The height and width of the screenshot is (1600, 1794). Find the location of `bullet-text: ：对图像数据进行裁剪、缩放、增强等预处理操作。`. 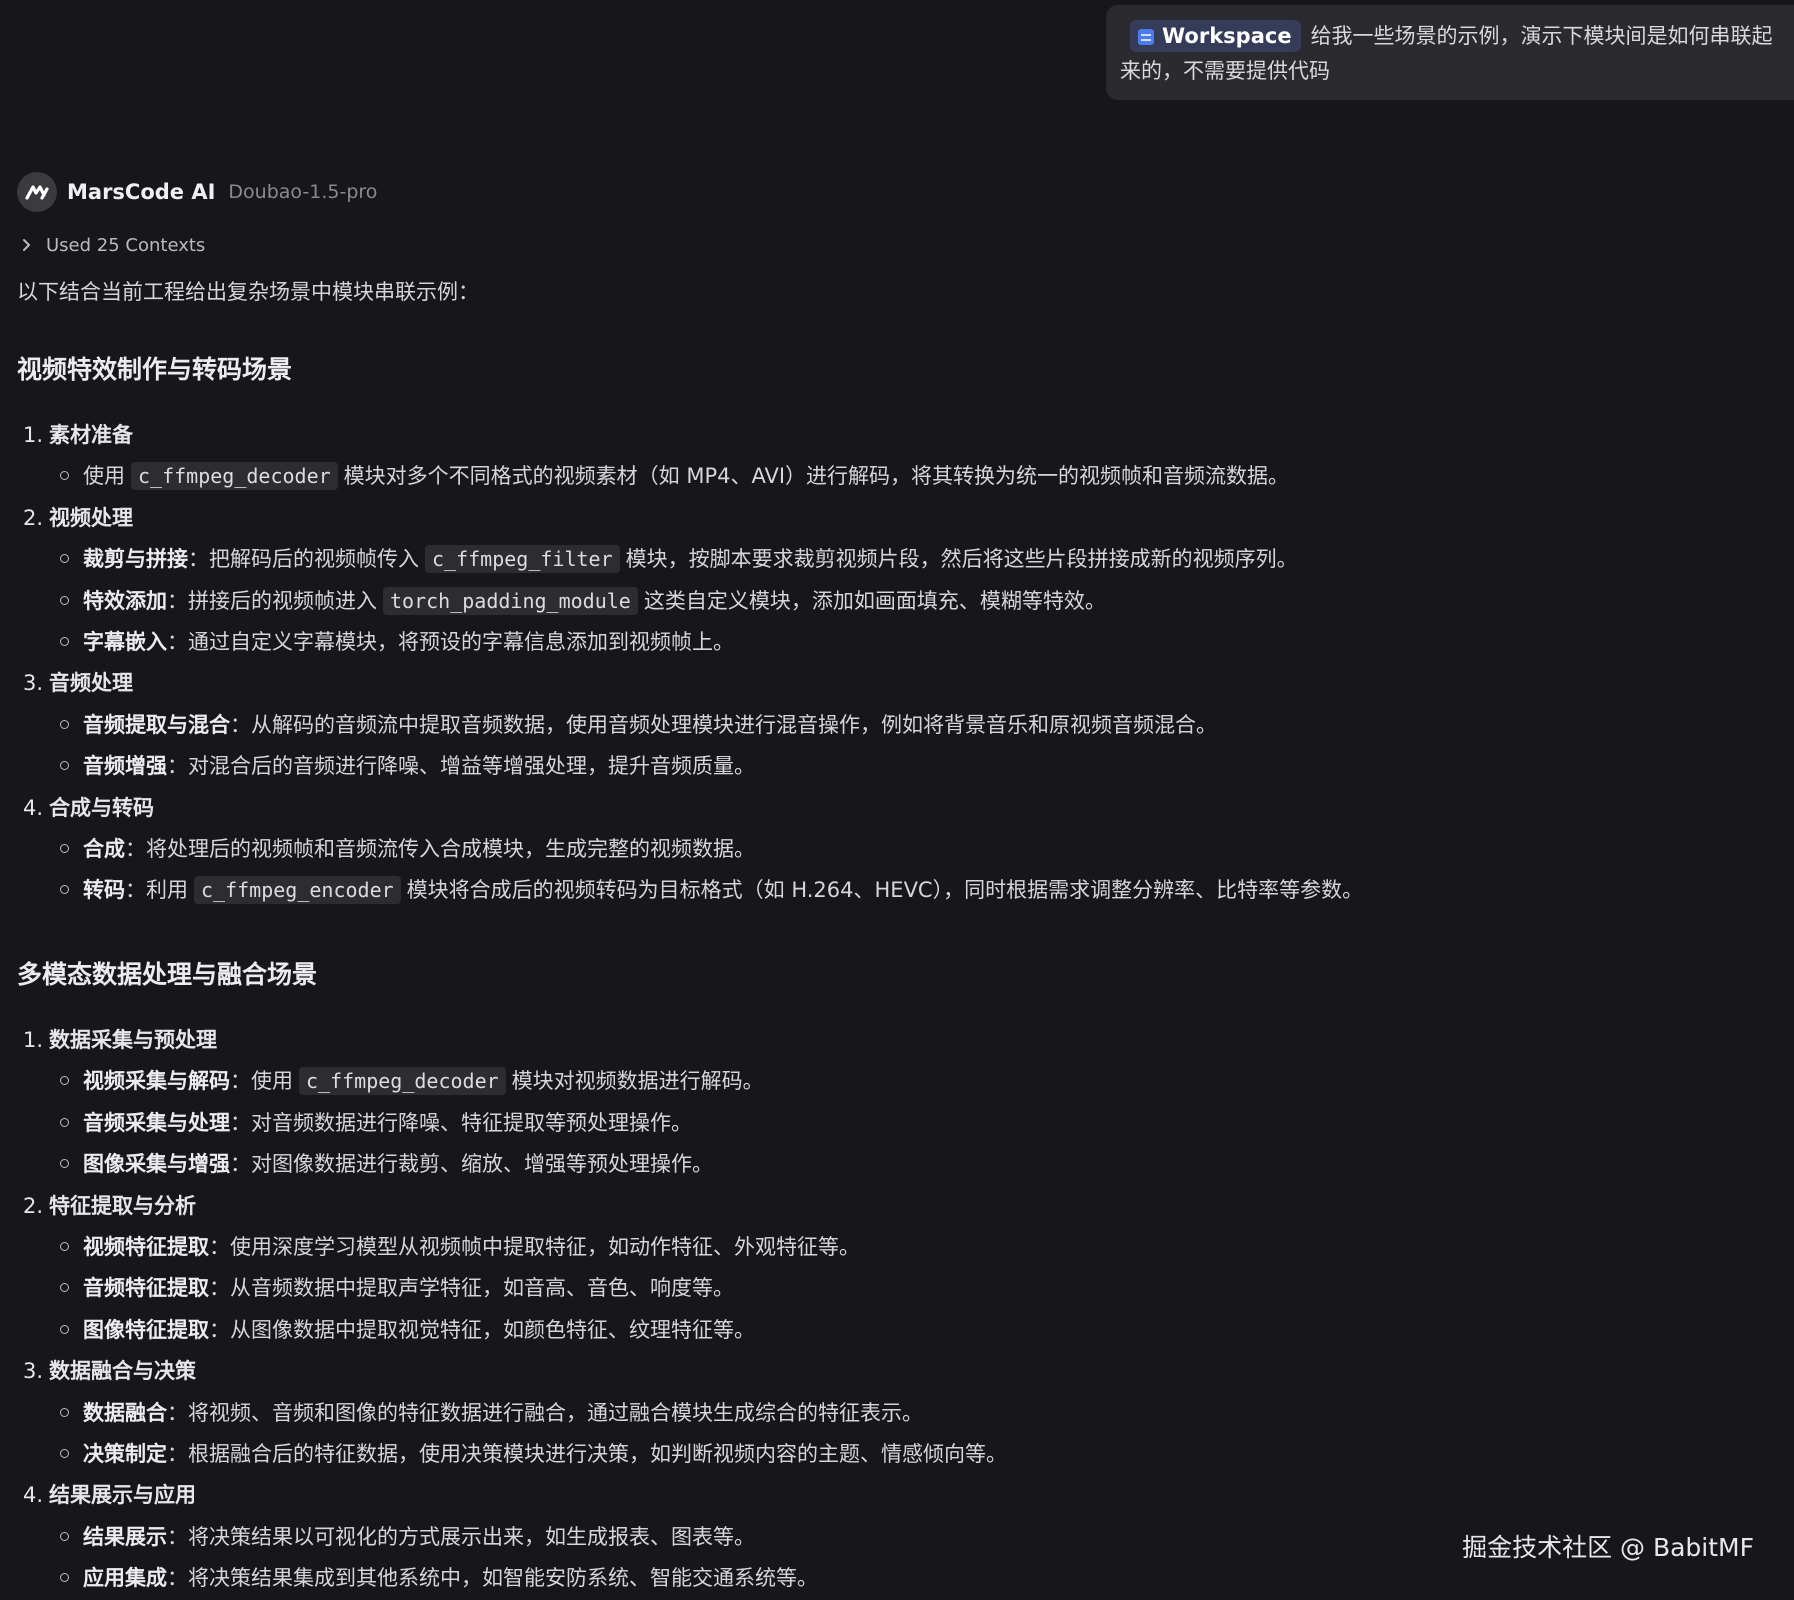

bullet-text: ：对图像数据进行裁剪、缩放、增强等预处理操作。 is located at coordinates (471, 1164).